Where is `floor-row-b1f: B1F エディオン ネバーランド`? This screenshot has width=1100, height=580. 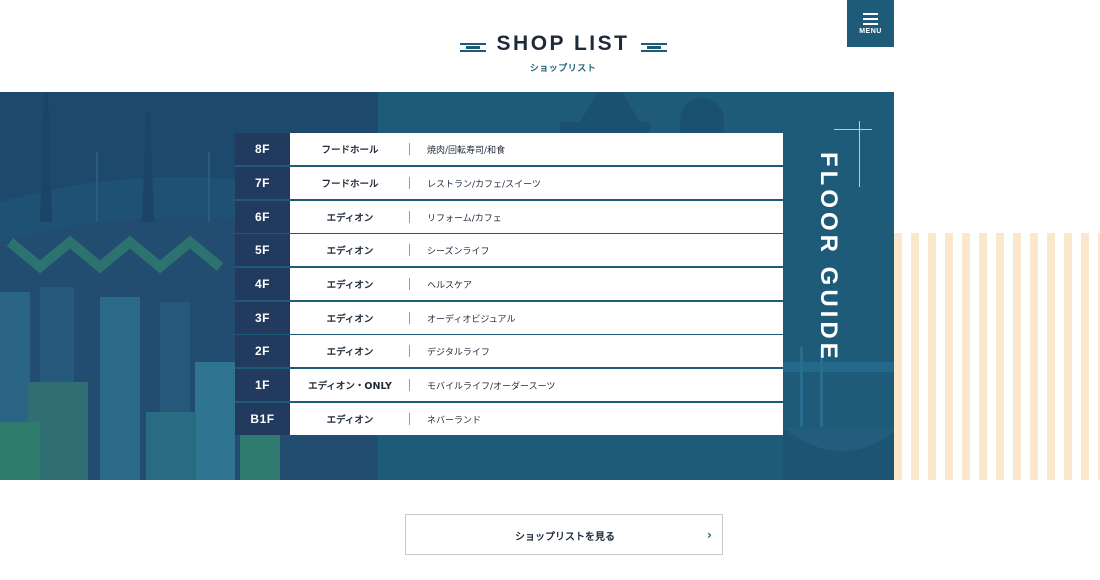 floor-row-b1f: B1F エディオン ネバーランド is located at coordinates (509, 419).